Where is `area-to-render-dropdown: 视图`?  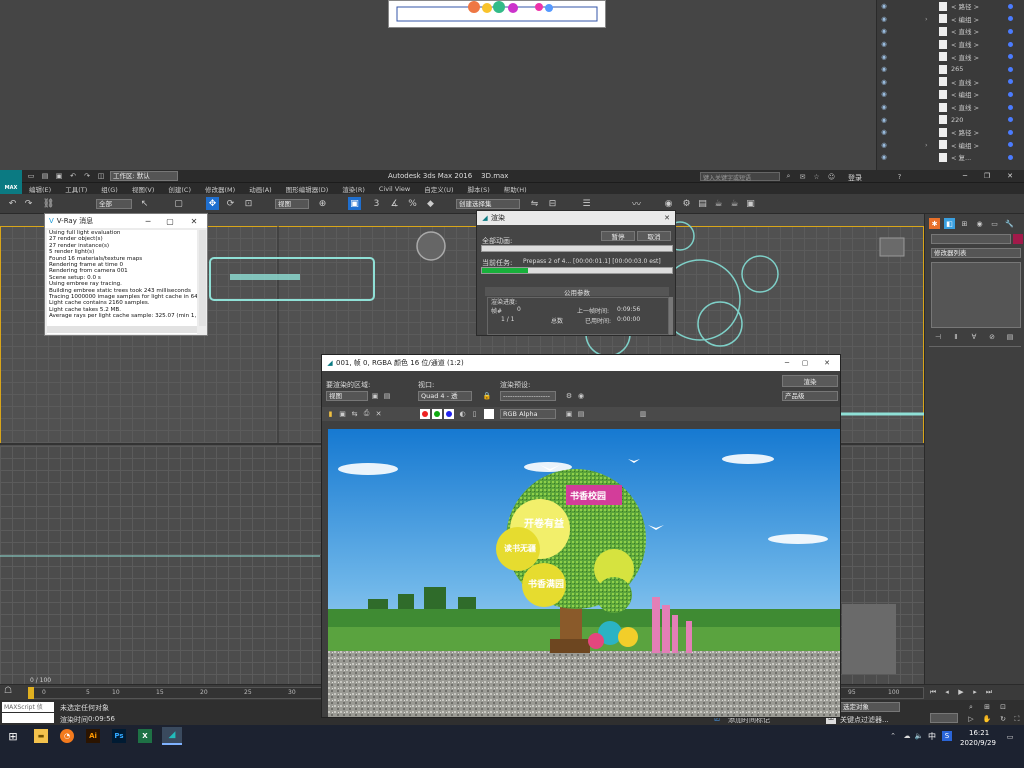
area-to-render-dropdown: 视图 is located at coordinates (347, 396).